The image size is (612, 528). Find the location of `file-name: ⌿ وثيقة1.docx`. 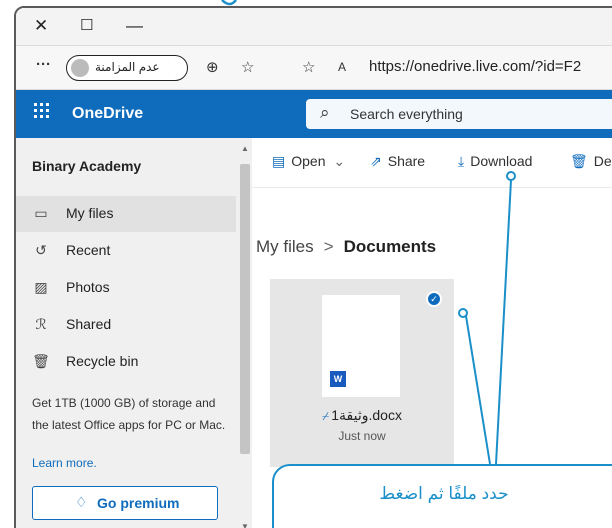

file-name: ⌿ وثيقة1.docx is located at coordinates (362, 415).